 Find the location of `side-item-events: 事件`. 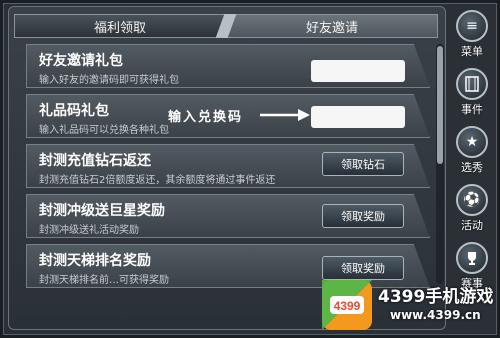

side-item-events: 事件 is located at coordinates (472, 96).